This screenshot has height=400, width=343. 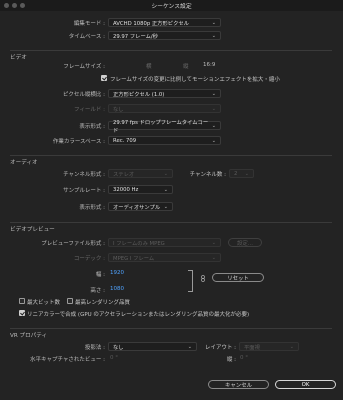 What do you see at coordinates (190, 281) in the screenshot?
I see `dimension-link-bracket` at bounding box center [190, 281].